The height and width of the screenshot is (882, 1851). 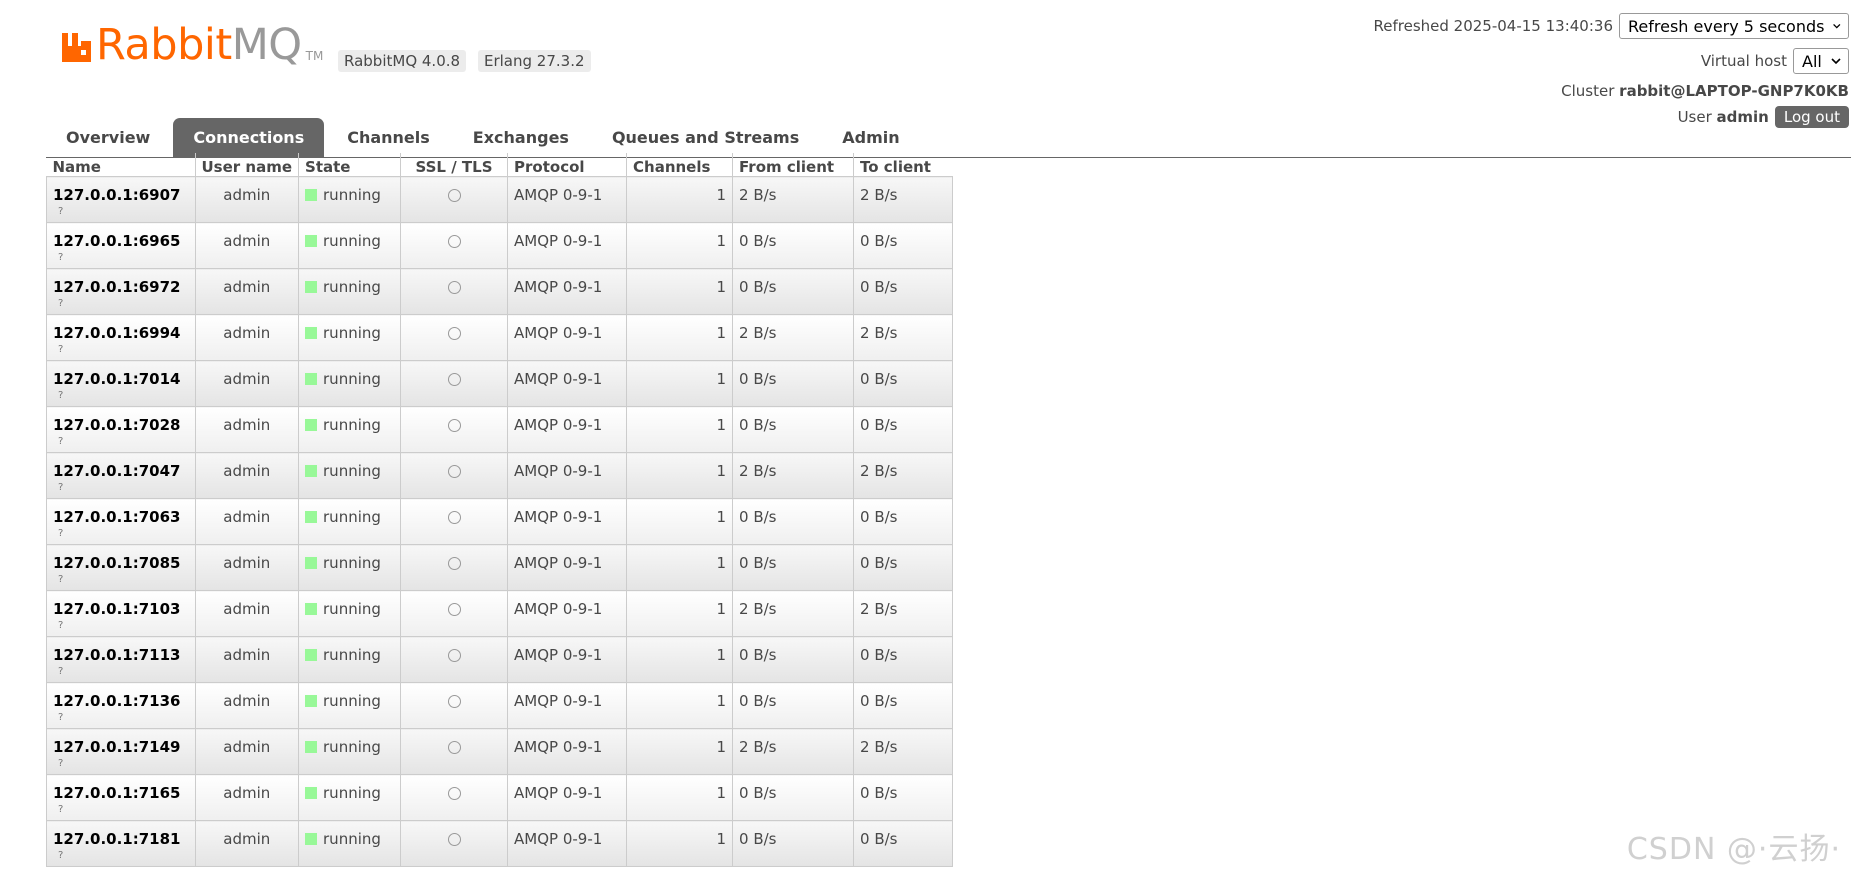 I want to click on vhost-select: All, so click(x=1821, y=61).